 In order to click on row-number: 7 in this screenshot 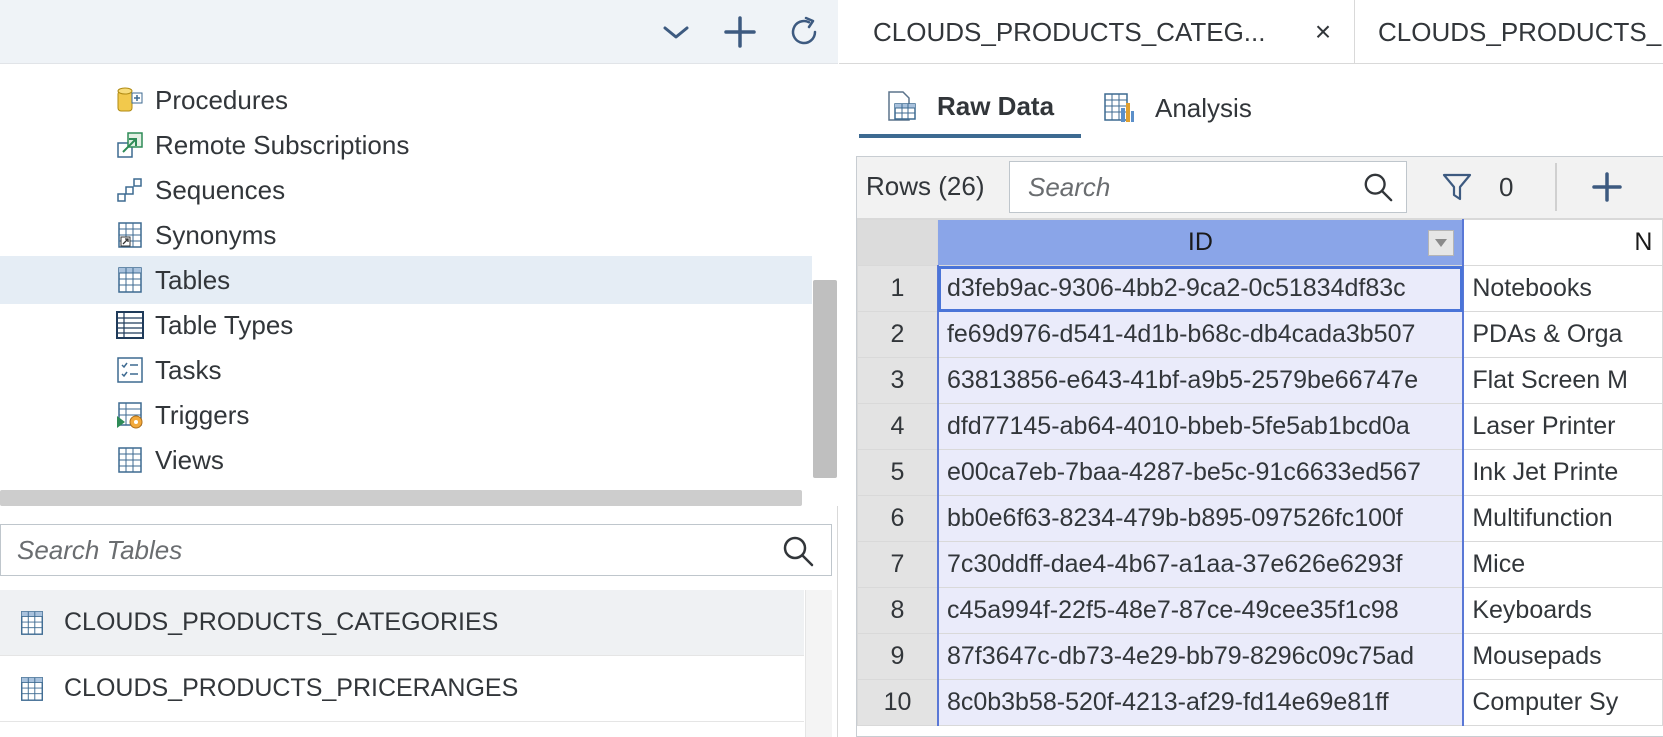, I will do `click(897, 564)`.